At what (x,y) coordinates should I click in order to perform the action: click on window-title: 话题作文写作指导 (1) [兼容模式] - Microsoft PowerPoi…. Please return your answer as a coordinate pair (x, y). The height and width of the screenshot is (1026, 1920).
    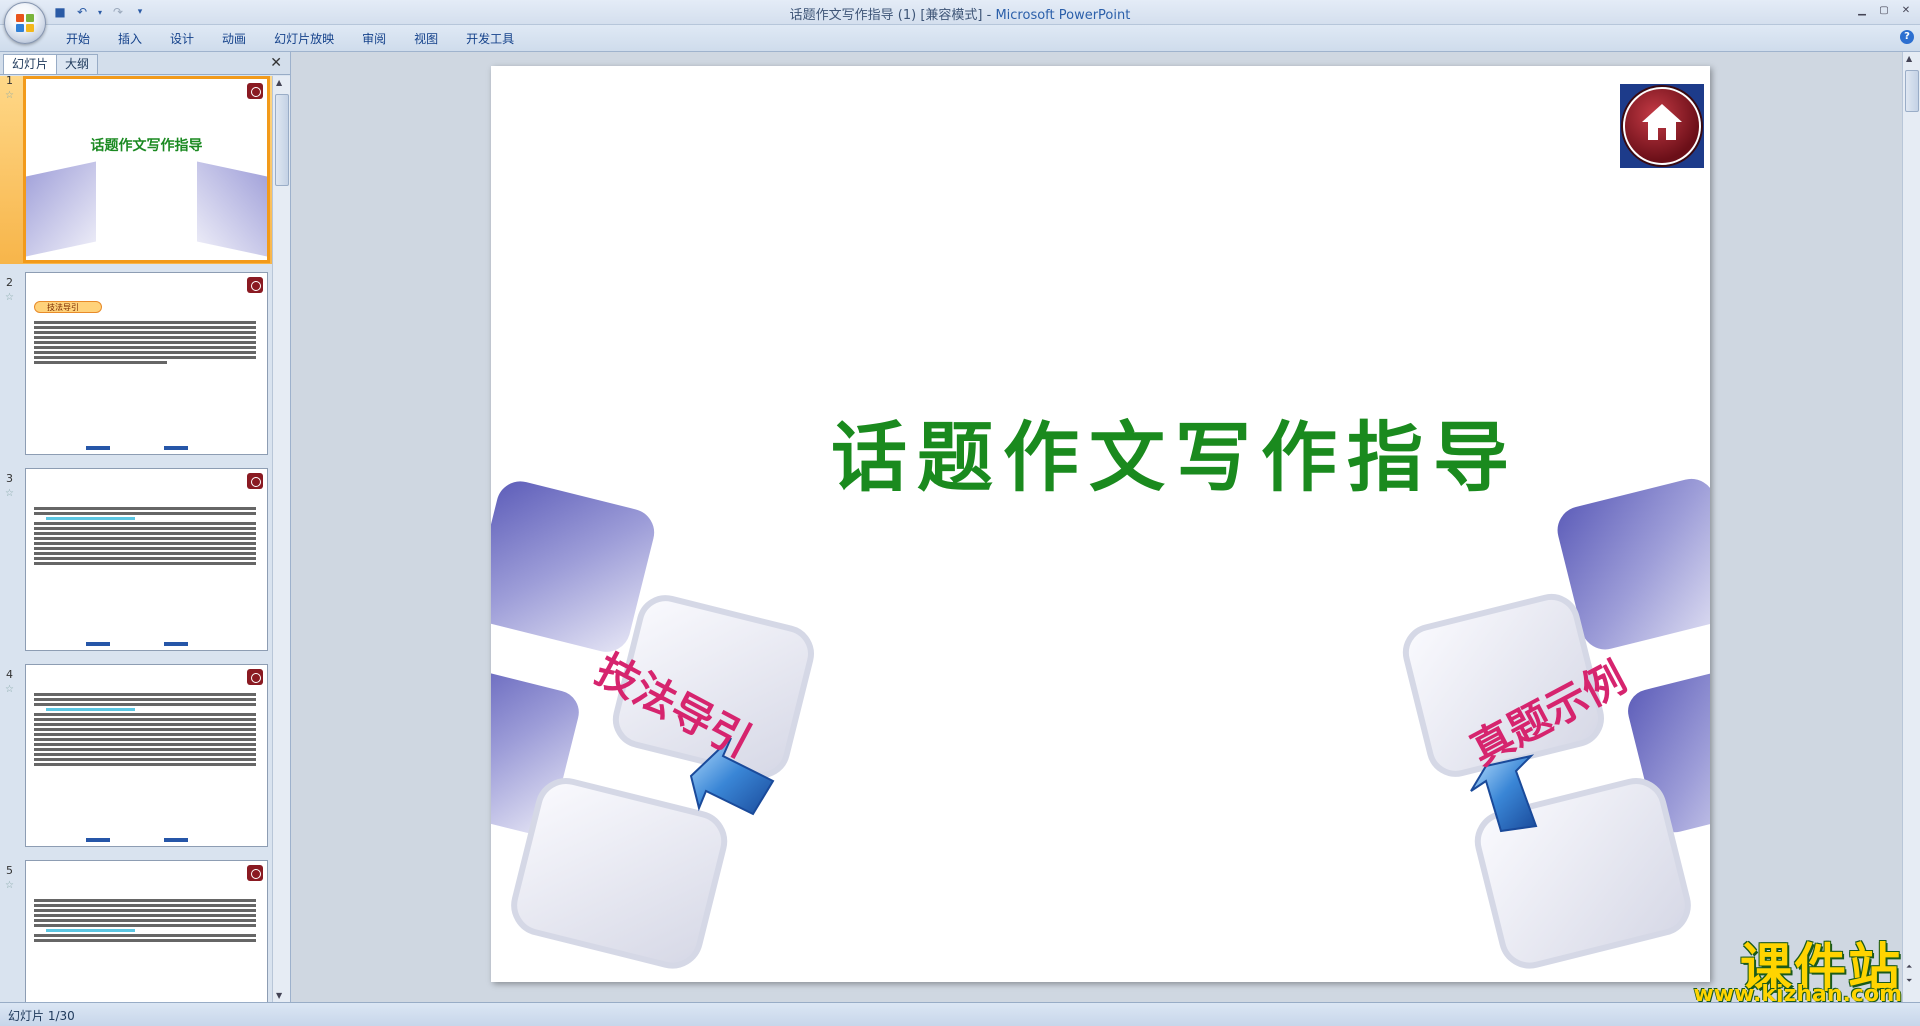
    Looking at the image, I should click on (960, 13).